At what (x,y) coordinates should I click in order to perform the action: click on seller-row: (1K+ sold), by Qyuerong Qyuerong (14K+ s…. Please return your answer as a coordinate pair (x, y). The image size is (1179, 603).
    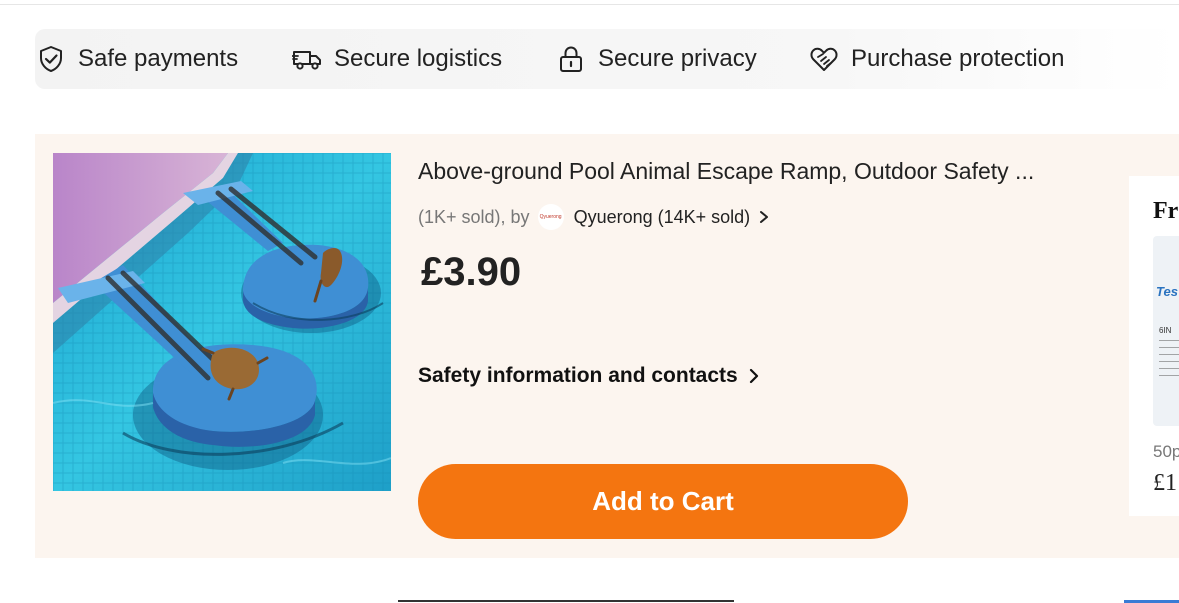
    Looking at the image, I should click on (594, 217).